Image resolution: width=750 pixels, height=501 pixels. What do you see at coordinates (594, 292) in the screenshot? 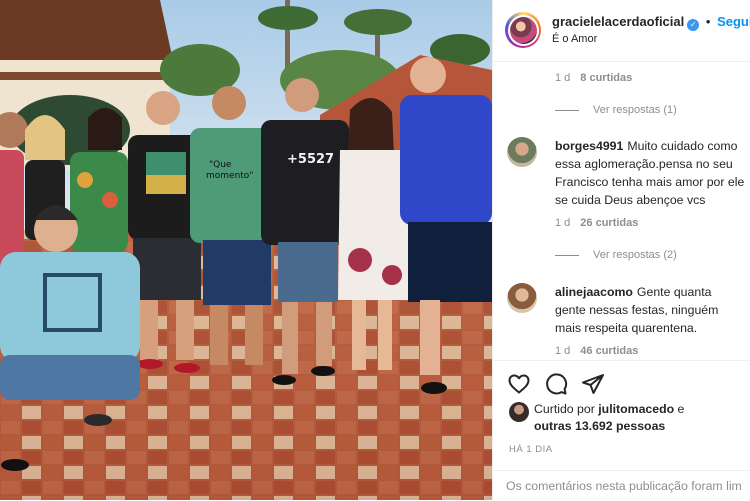
I see `commenter-username: alinejaacomo` at bounding box center [594, 292].